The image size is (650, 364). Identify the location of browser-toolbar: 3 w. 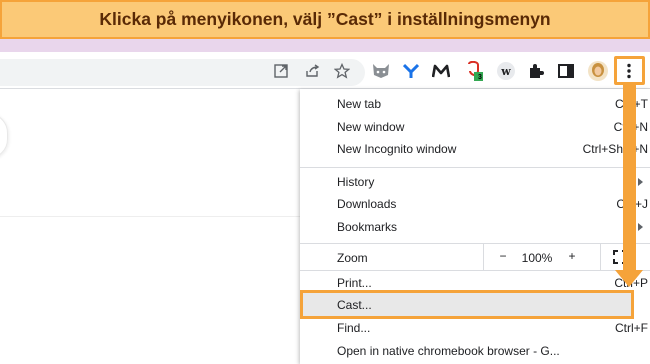
(325, 70).